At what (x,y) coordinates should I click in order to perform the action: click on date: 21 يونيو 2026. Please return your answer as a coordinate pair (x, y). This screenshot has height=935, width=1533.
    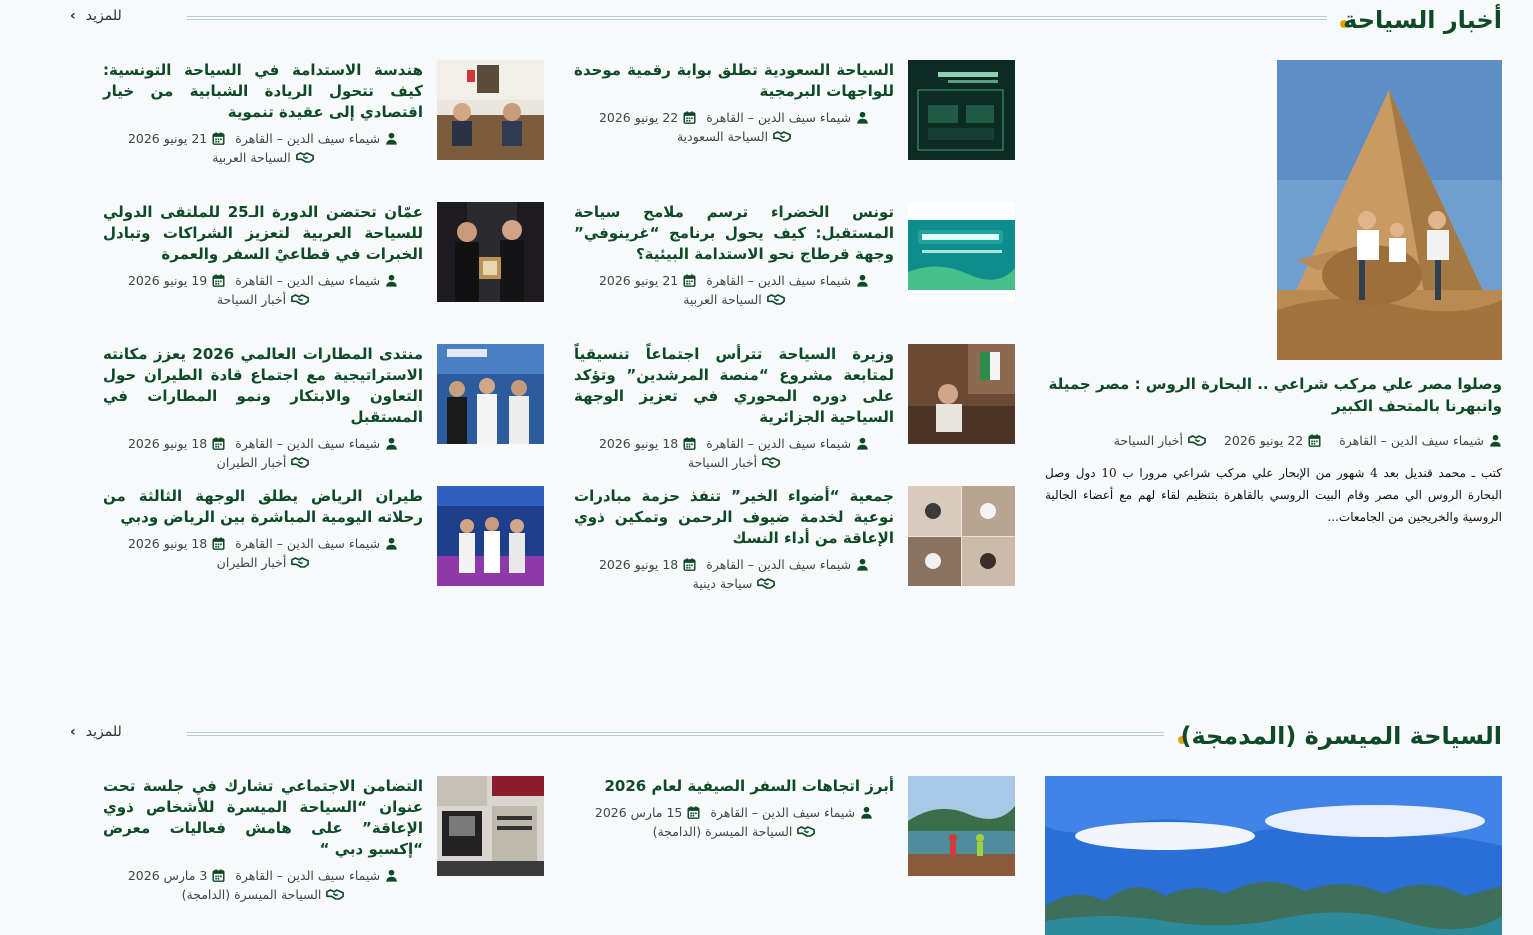
    Looking at the image, I should click on (167, 138).